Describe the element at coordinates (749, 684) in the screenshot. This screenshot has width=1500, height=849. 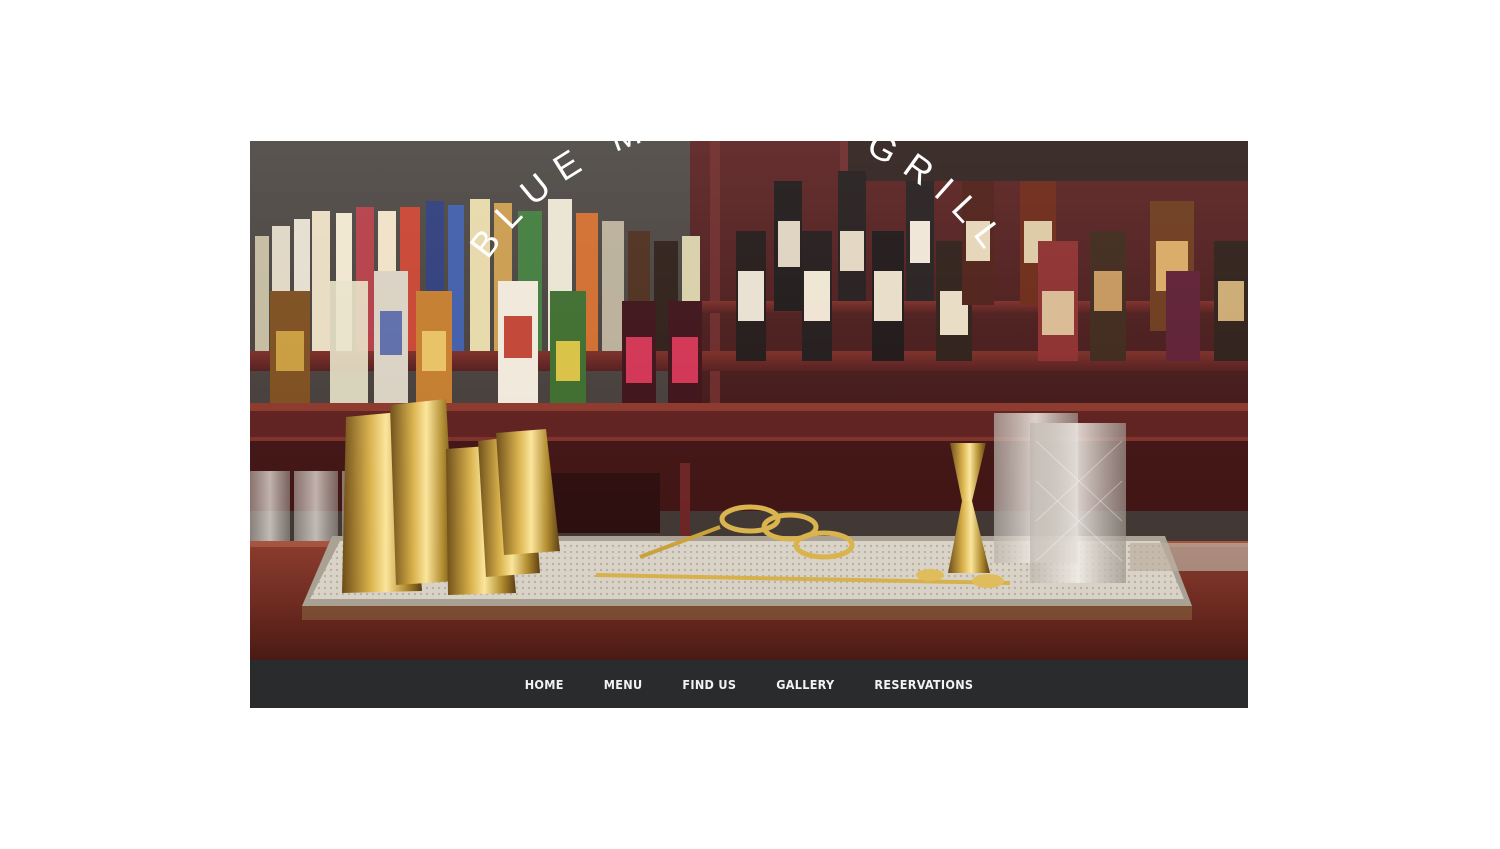
I see `main-navigation: HOME MENU FIND US GALLERY RESERVATIONS` at that location.